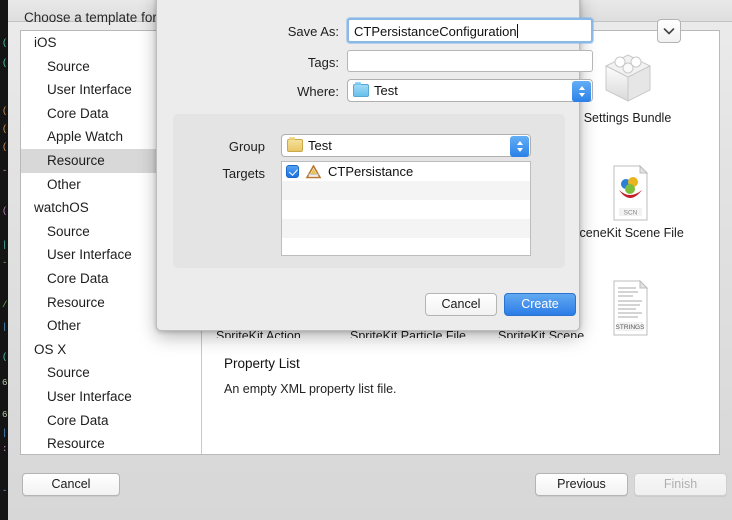  What do you see at coordinates (5, 305) in the screenshot?
I see `code-fragment: /` at bounding box center [5, 305].